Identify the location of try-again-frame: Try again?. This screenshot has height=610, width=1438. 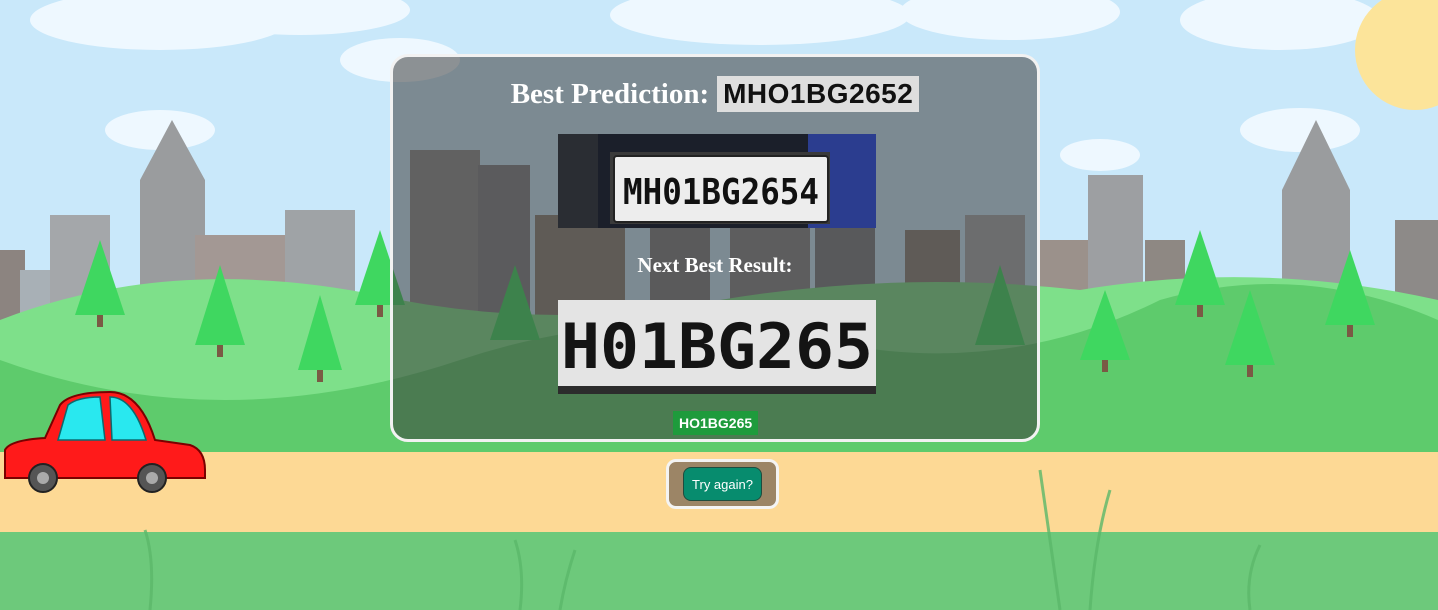
(722, 484).